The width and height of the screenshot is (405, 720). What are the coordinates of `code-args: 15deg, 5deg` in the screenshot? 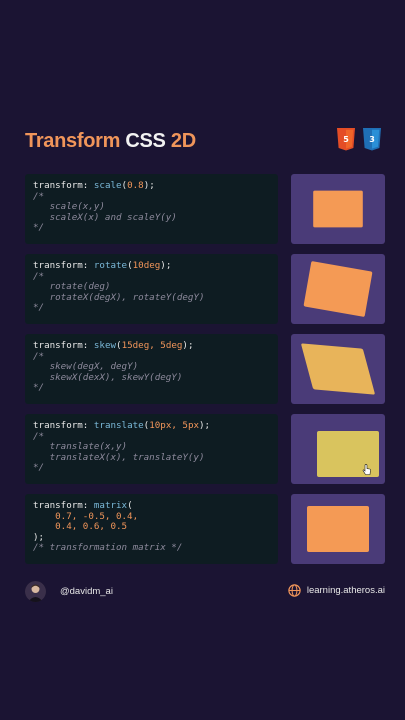 It's located at (152, 345).